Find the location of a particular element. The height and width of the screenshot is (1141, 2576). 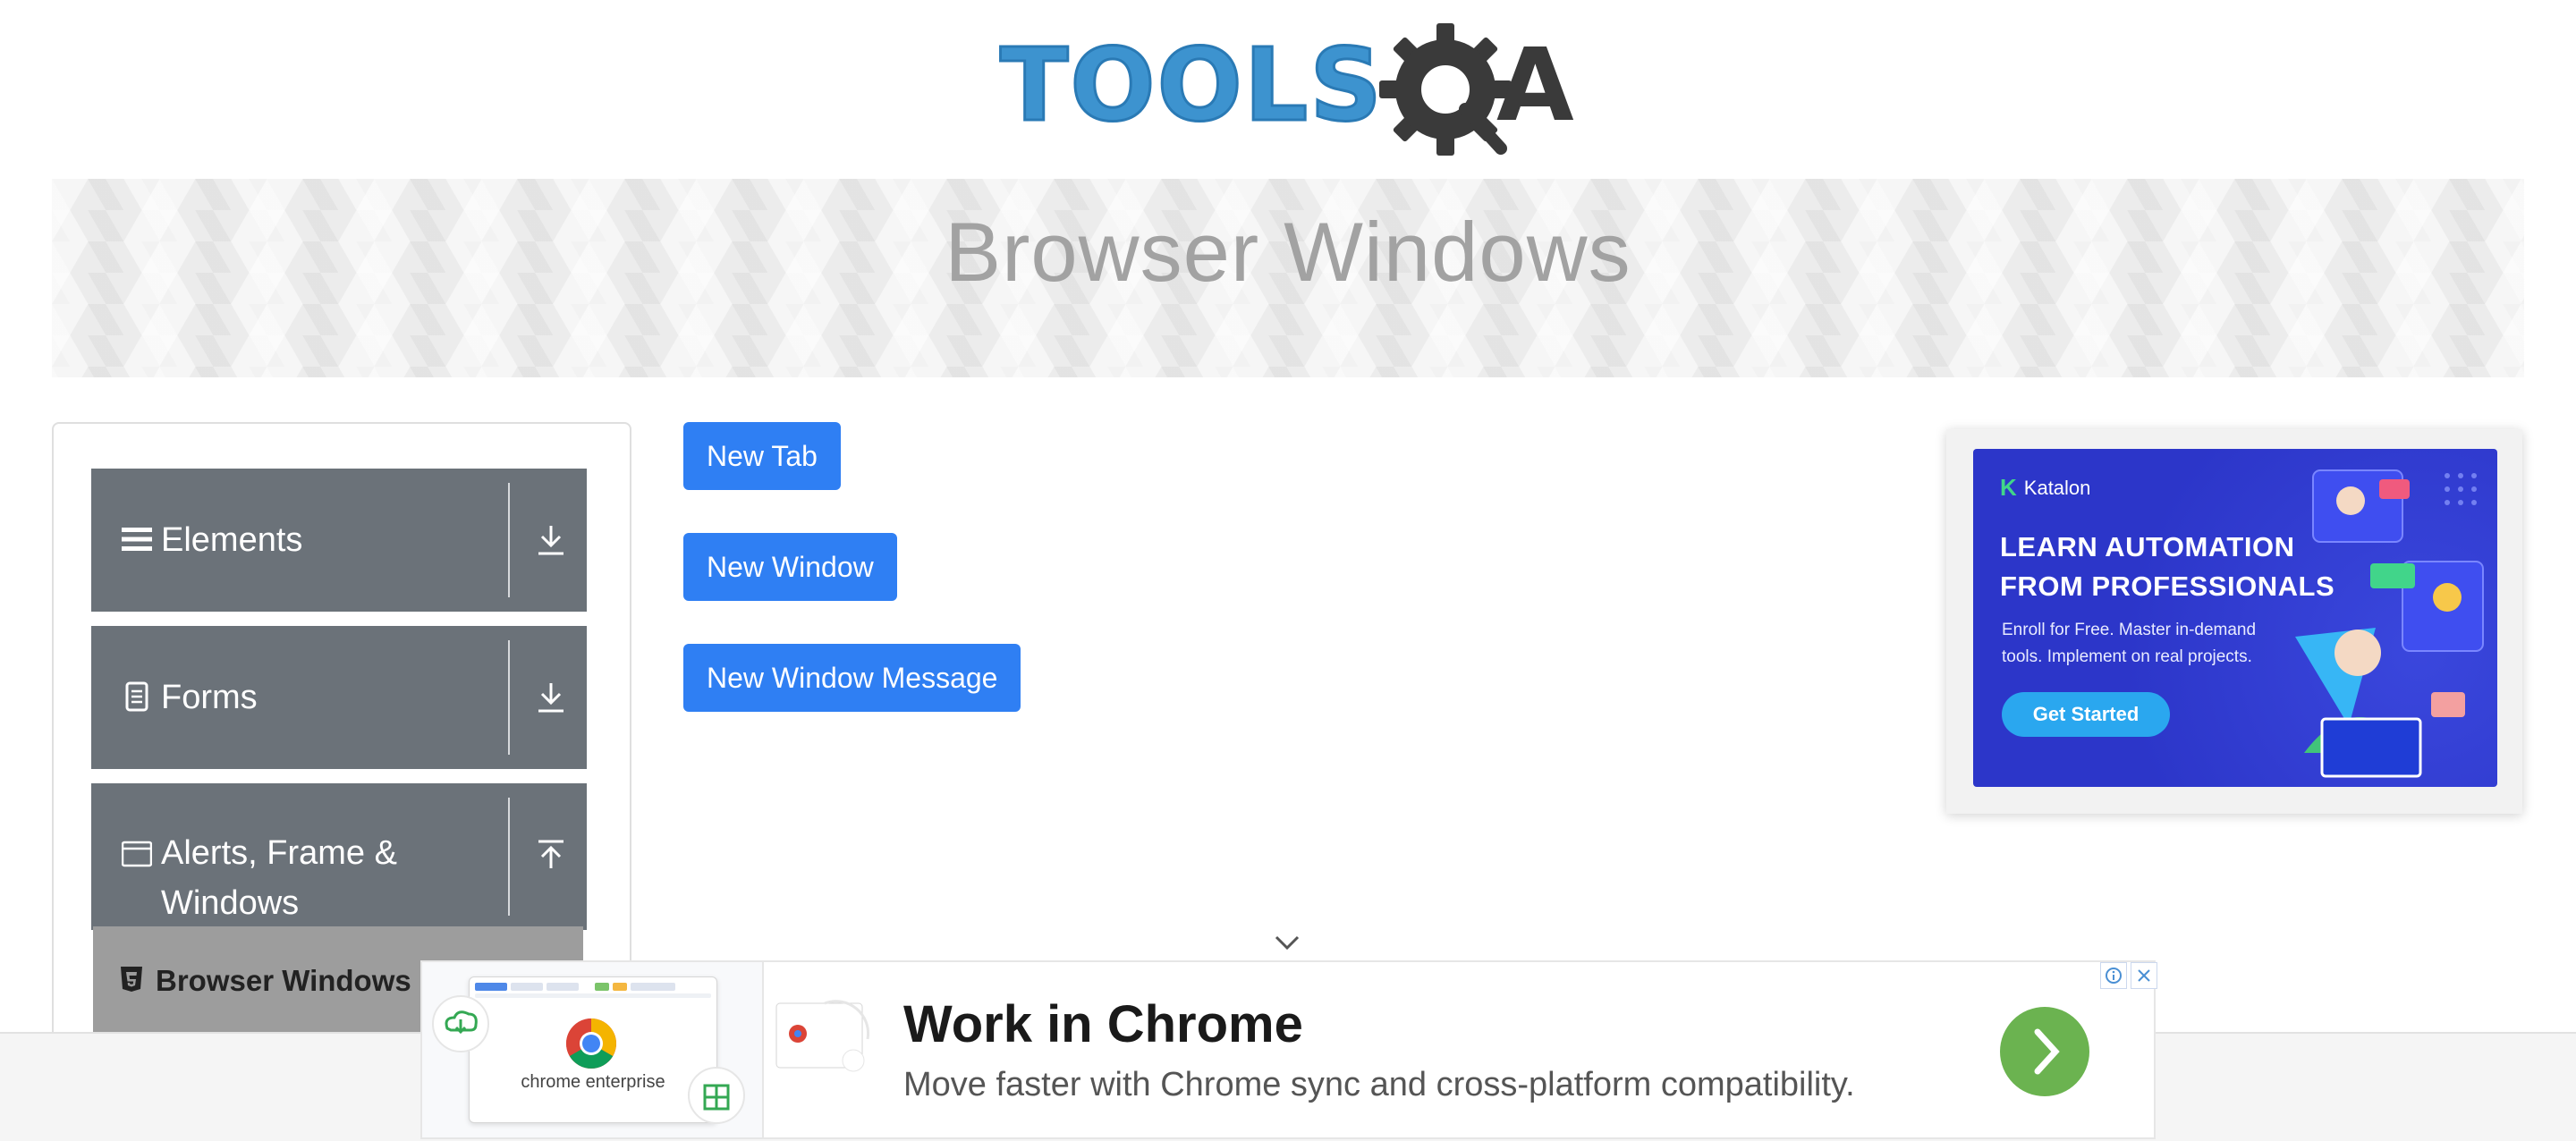

close-icon is located at coordinates (2144, 975).